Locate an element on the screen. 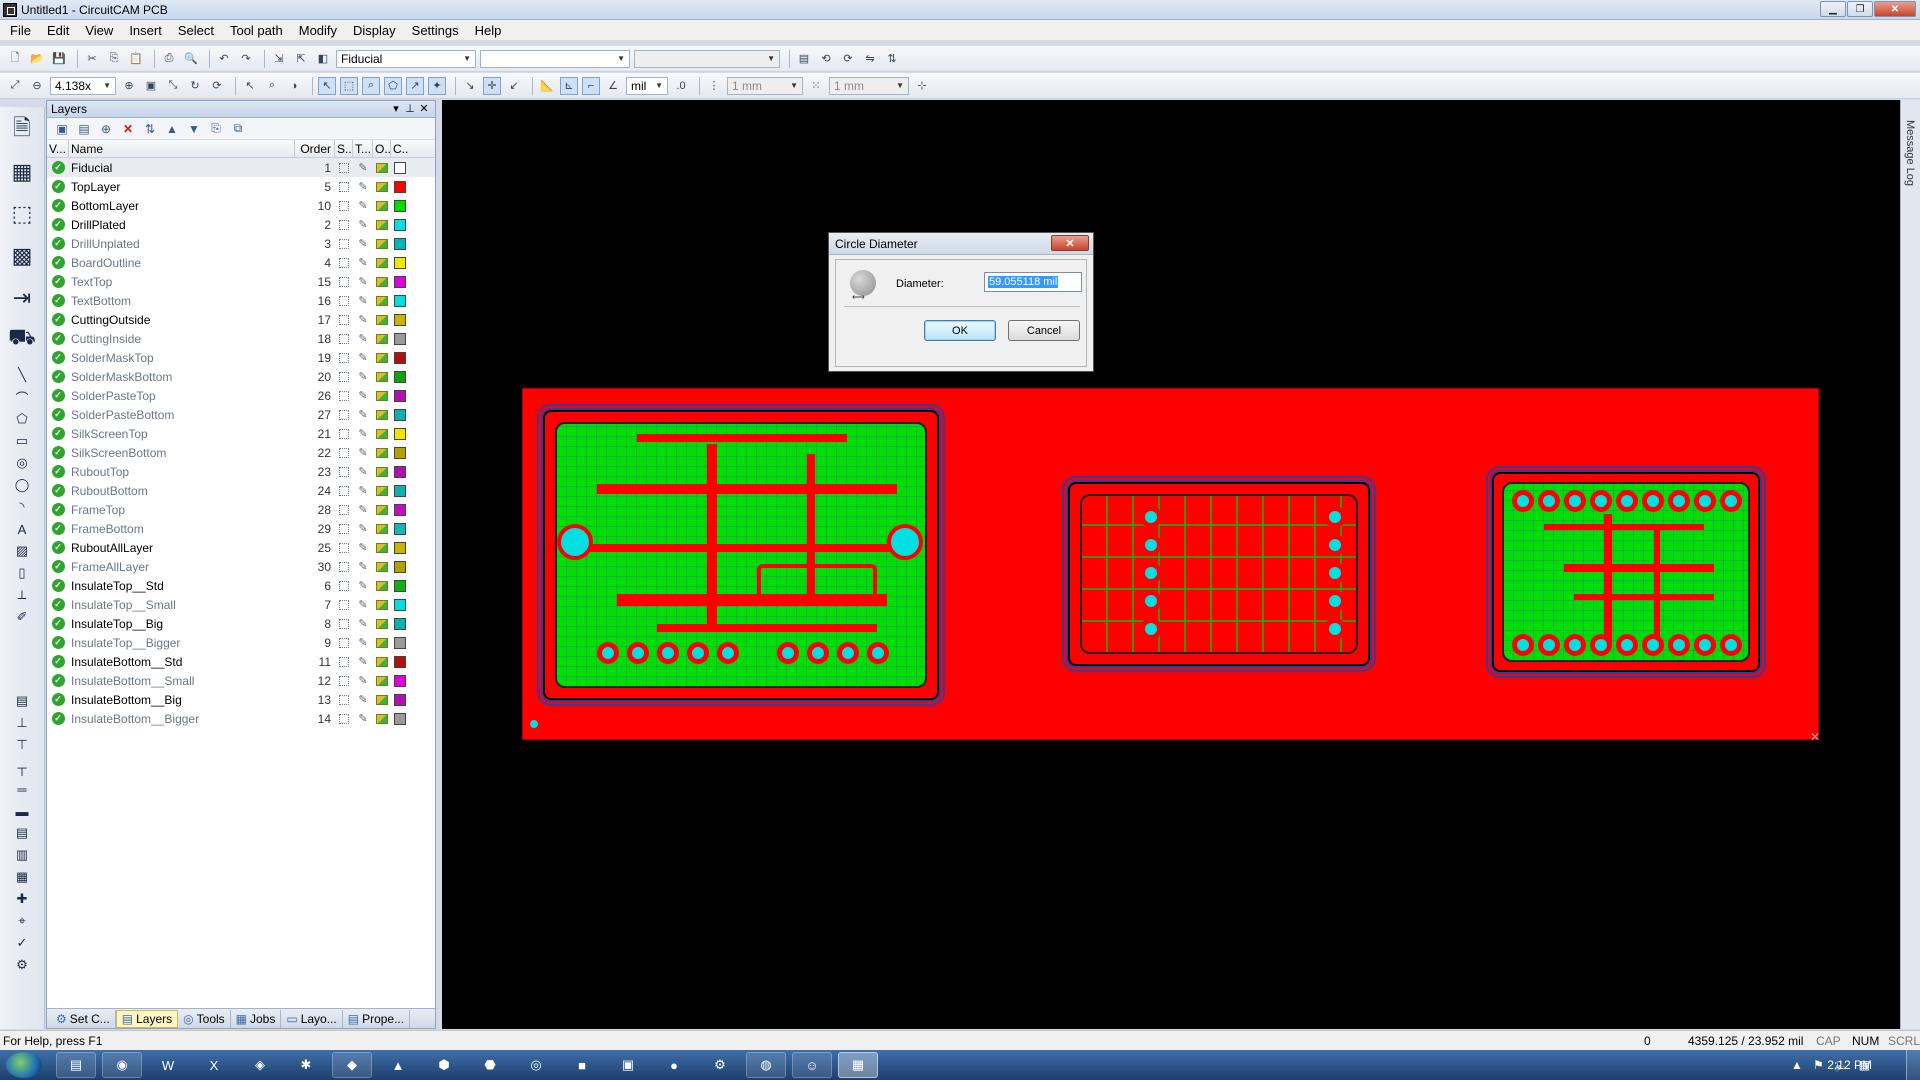  box-taskbar-icon: ■ is located at coordinates (582, 1065).